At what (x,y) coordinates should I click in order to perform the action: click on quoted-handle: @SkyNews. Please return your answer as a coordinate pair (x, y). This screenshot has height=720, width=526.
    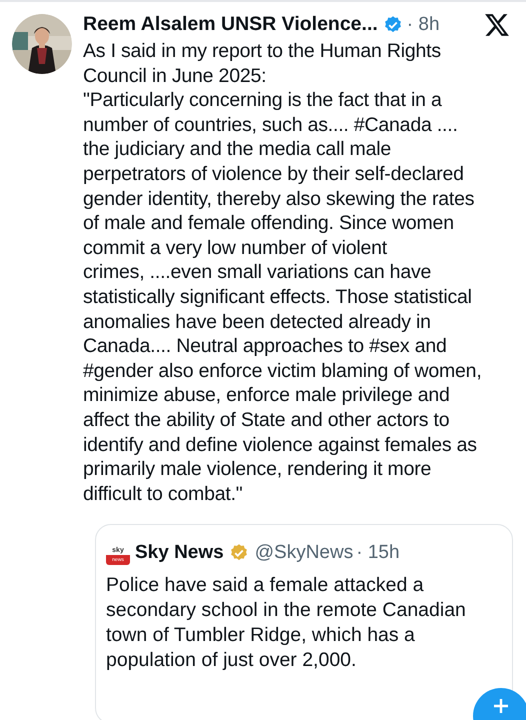
    Looking at the image, I should click on (304, 553).